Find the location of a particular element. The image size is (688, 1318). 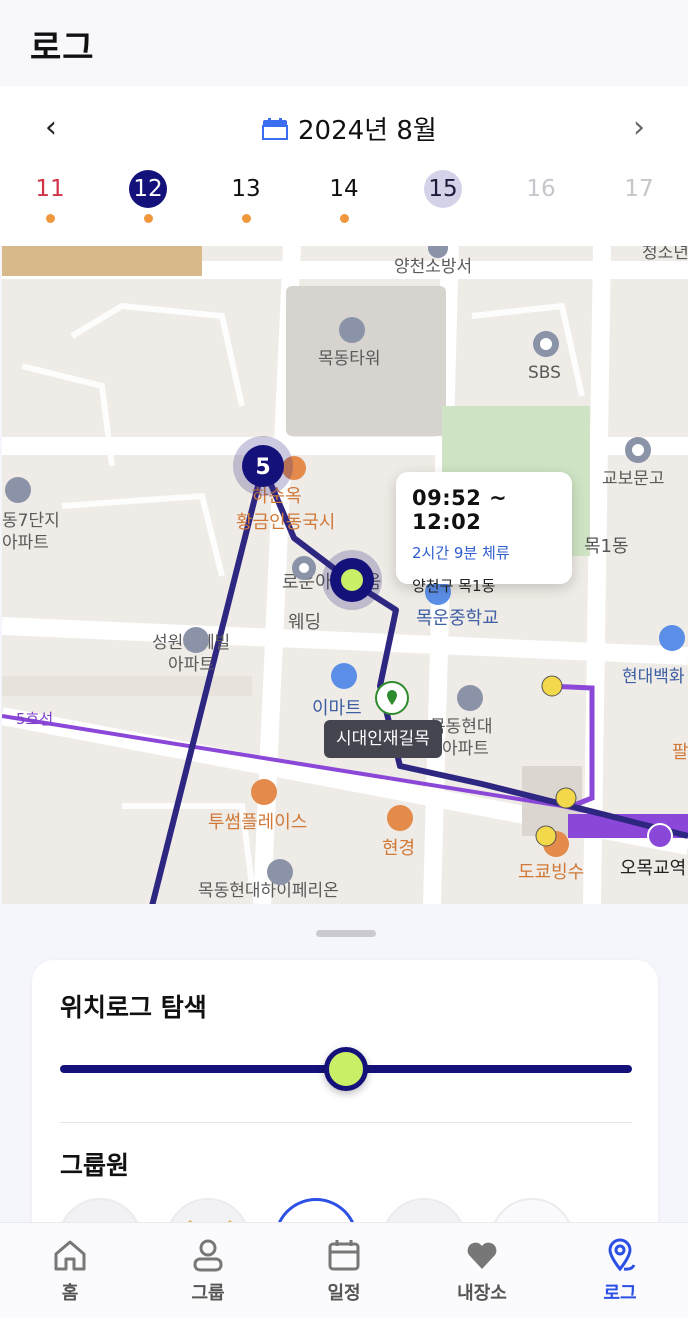

building-icon is located at coordinates (352, 330).